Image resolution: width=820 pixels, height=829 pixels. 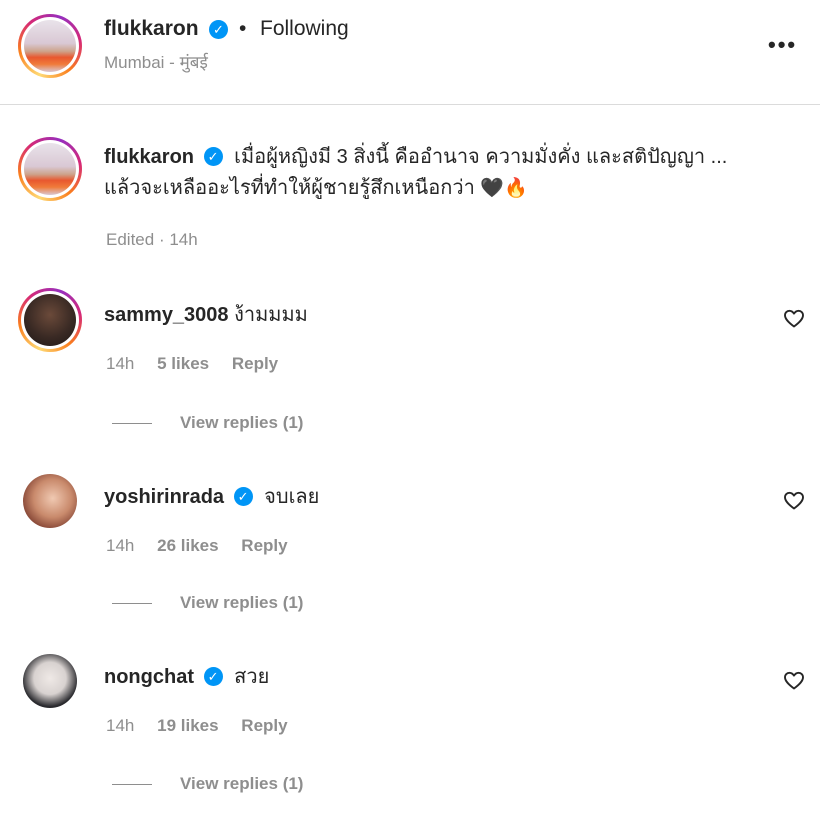 What do you see at coordinates (149, 677) in the screenshot?
I see `comment-username: nongchat` at bounding box center [149, 677].